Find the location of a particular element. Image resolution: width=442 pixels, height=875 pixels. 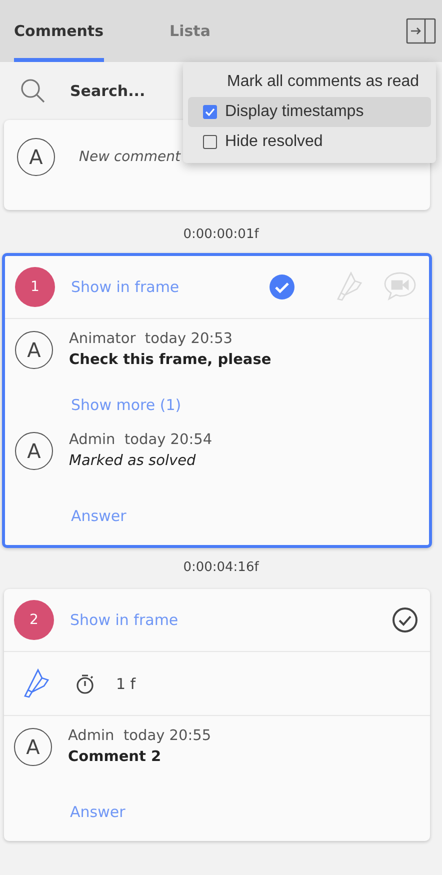

menu-item: Mark all comments as read is located at coordinates (309, 82).